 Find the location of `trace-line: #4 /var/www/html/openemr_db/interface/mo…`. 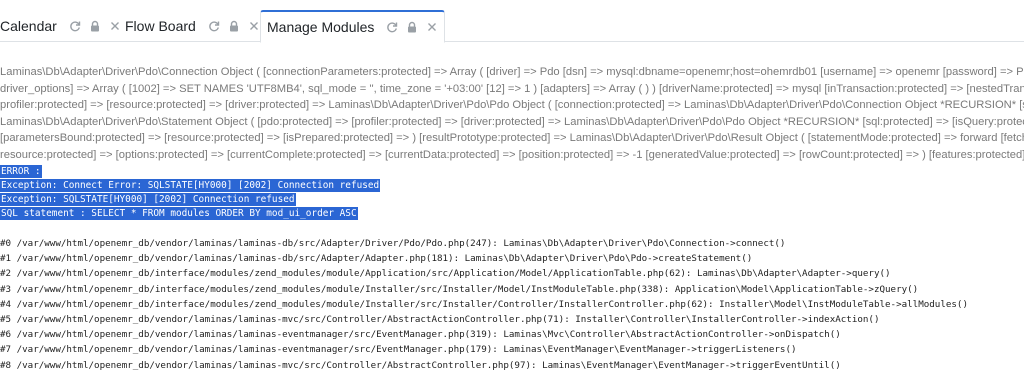

trace-line: #4 /var/www/html/openemr_db/interface/mo… is located at coordinates (484, 304).